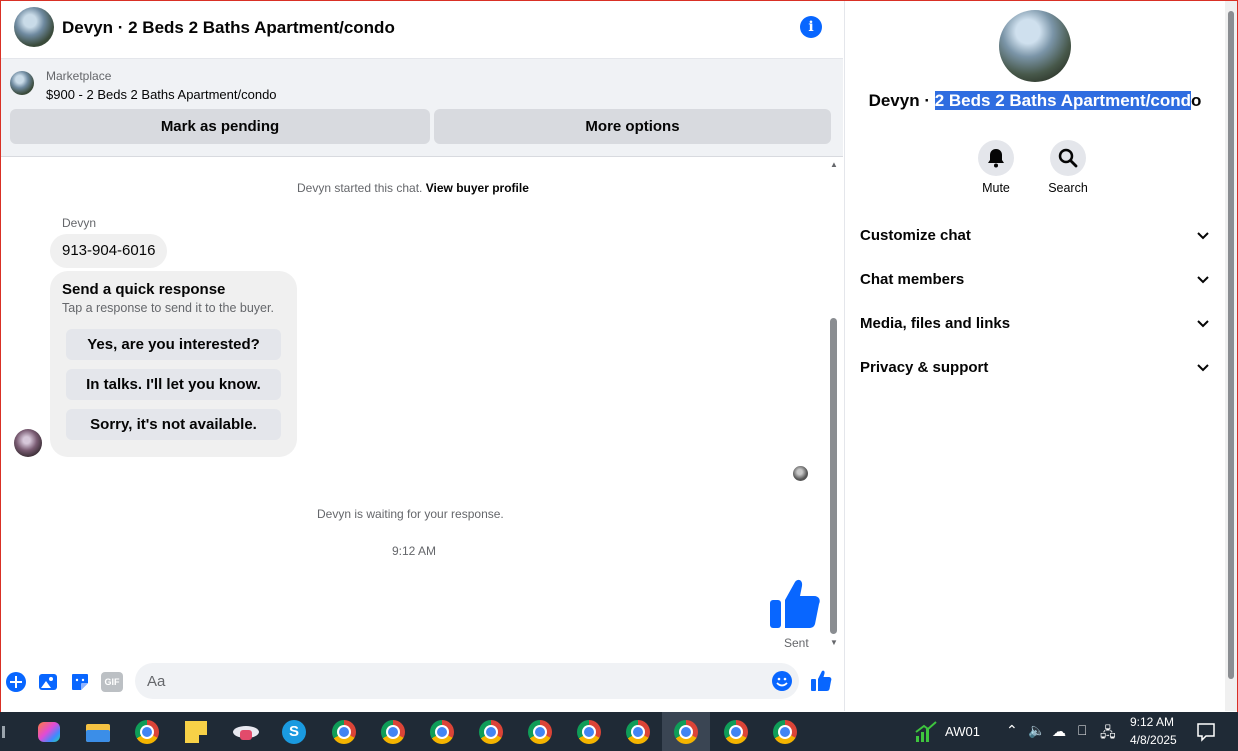  I want to click on message-input, so click(435, 681).